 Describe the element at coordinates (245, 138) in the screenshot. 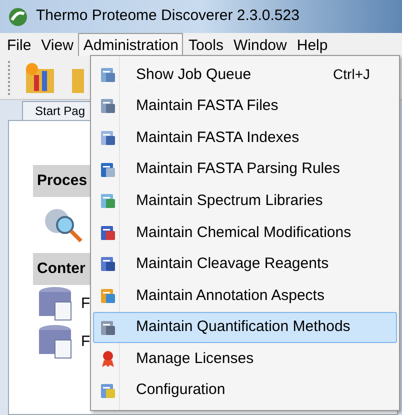

I see `menu-item: Maintain FASTA Indexes` at that location.